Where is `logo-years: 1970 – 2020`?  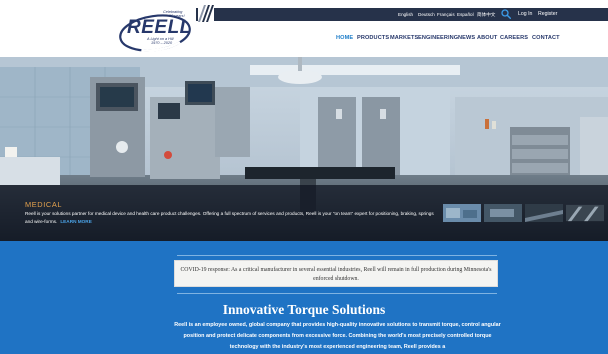
logo-years: 1970 – 2020 is located at coordinates (162, 43).